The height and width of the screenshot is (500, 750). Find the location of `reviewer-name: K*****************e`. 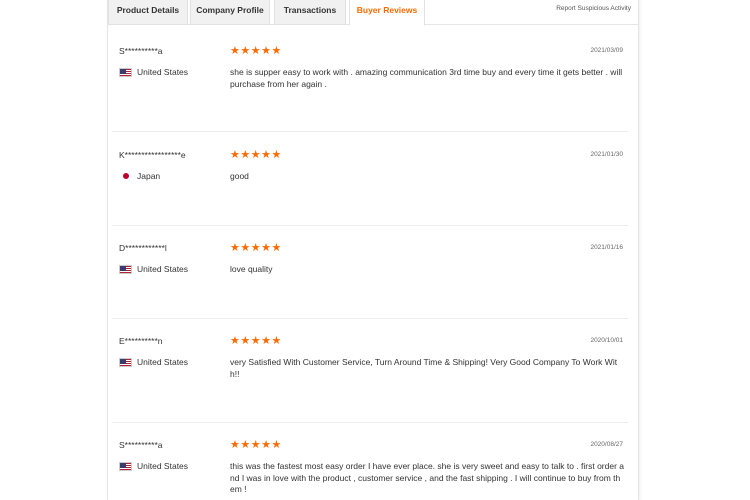

reviewer-name: K*****************e is located at coordinates (152, 155).